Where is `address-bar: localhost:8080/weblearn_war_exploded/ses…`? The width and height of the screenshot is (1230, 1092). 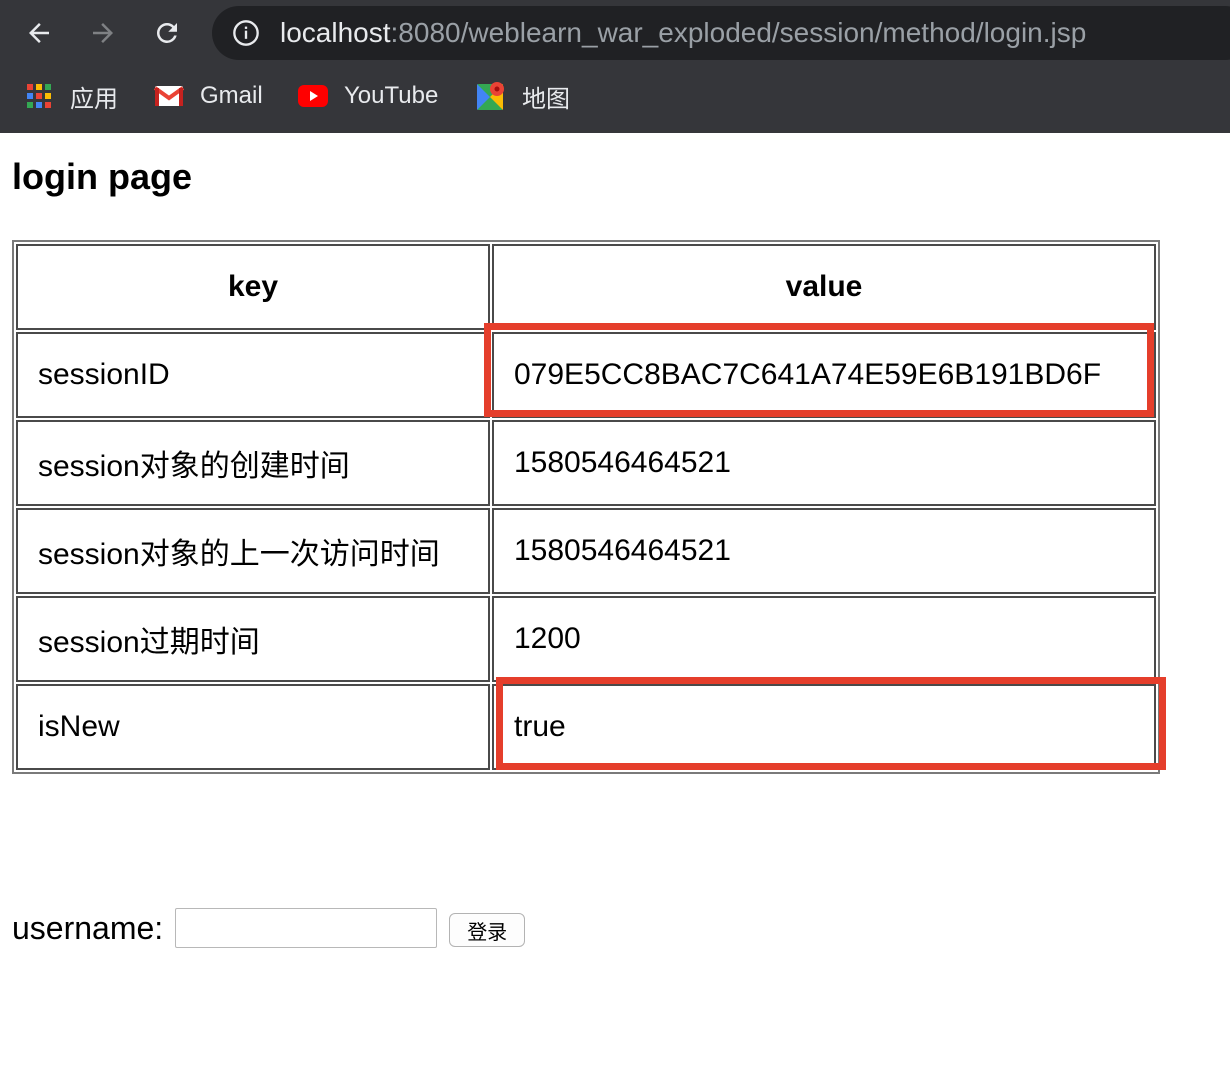 address-bar: localhost:8080/weblearn_war_exploded/ses… is located at coordinates (721, 33).